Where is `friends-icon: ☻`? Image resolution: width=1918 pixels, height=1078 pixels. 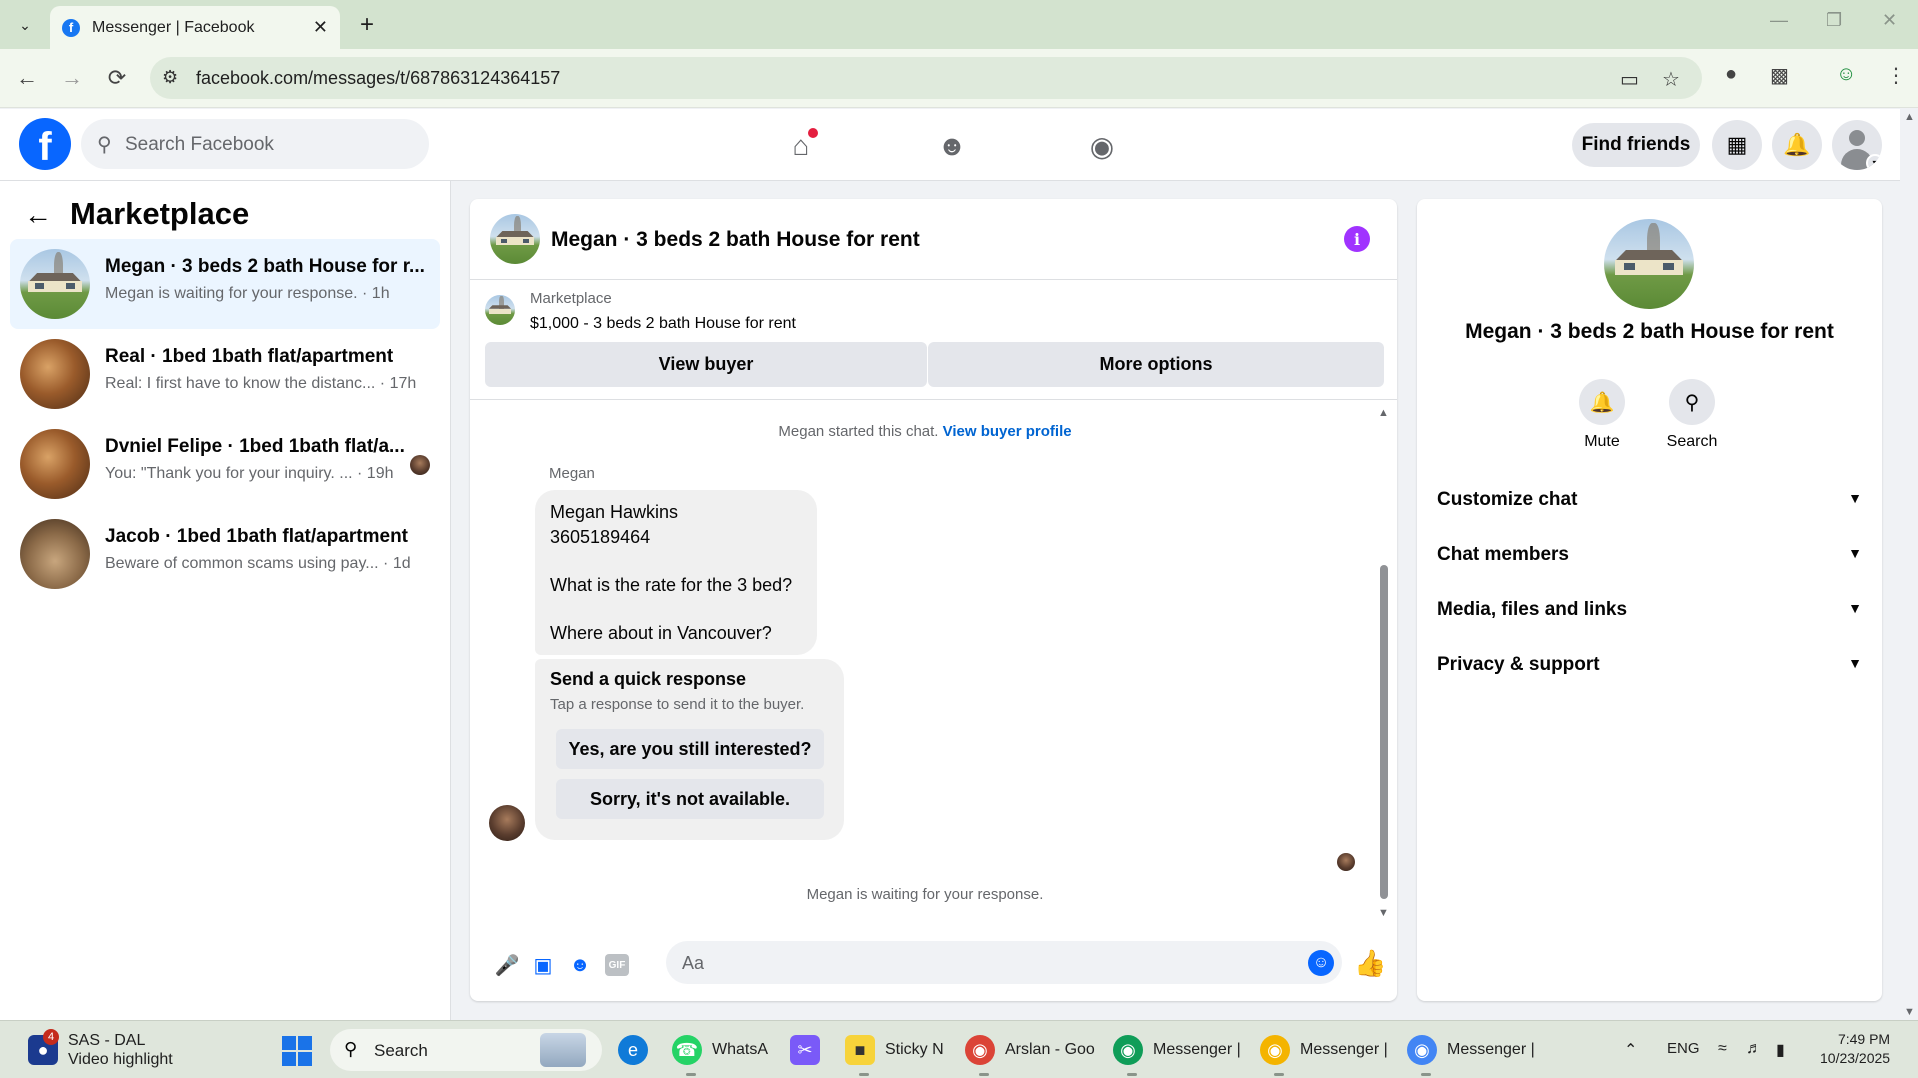
friends-icon: ☻ is located at coordinates (952, 146).